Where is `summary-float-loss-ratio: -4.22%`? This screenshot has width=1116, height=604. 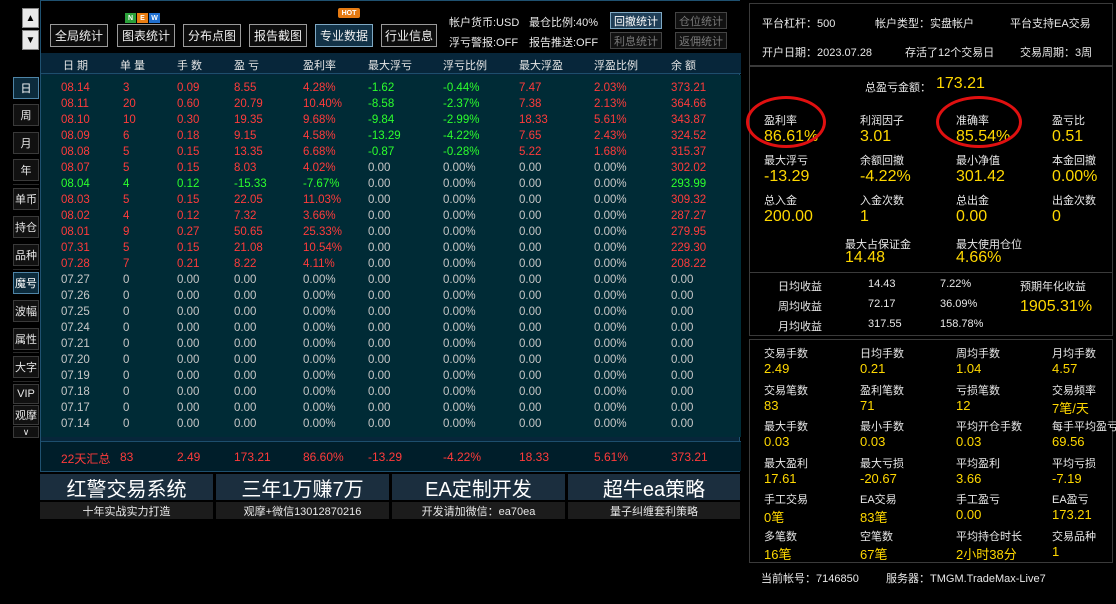 summary-float-loss-ratio: -4.22% is located at coordinates (462, 457).